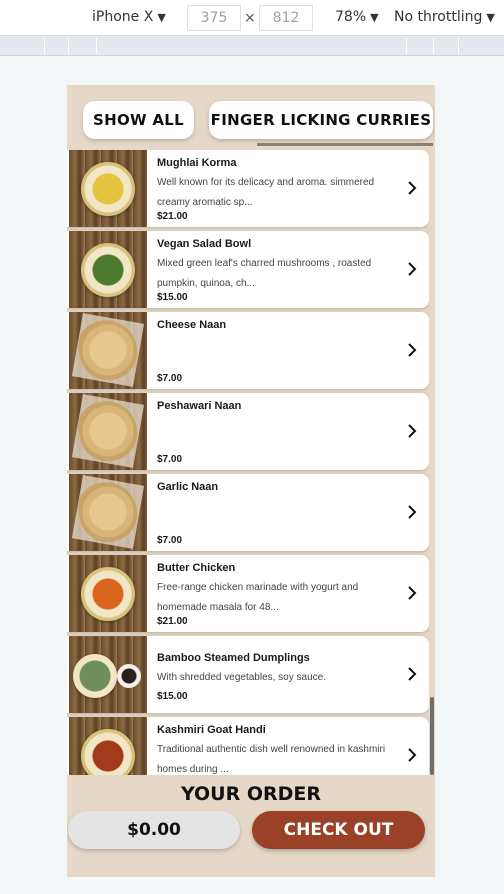 The height and width of the screenshot is (894, 504). I want to click on category-scroll-indicator, so click(345, 144).